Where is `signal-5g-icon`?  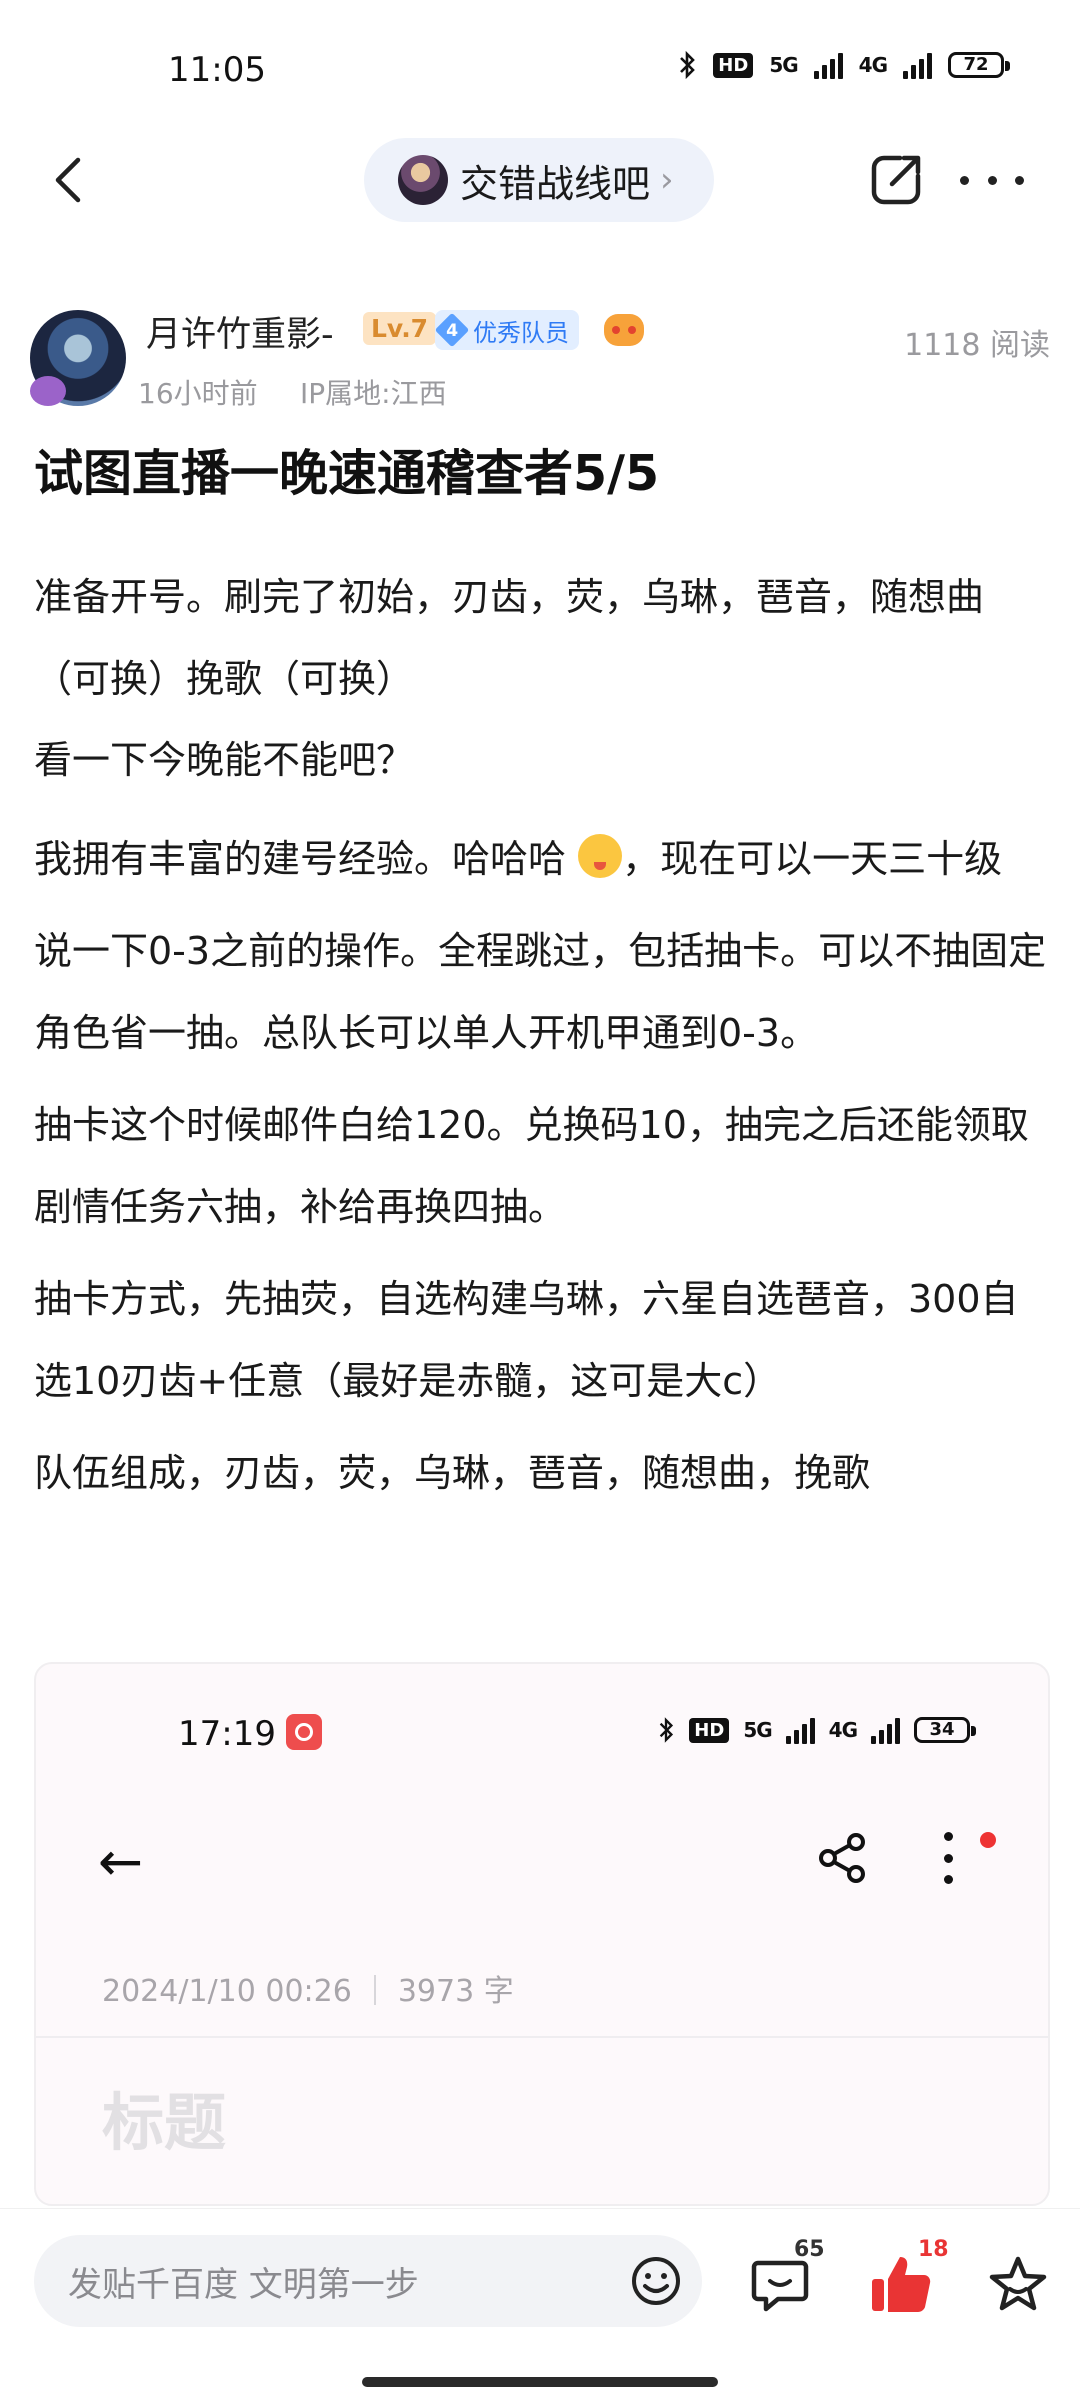 signal-5g-icon is located at coordinates (828, 65).